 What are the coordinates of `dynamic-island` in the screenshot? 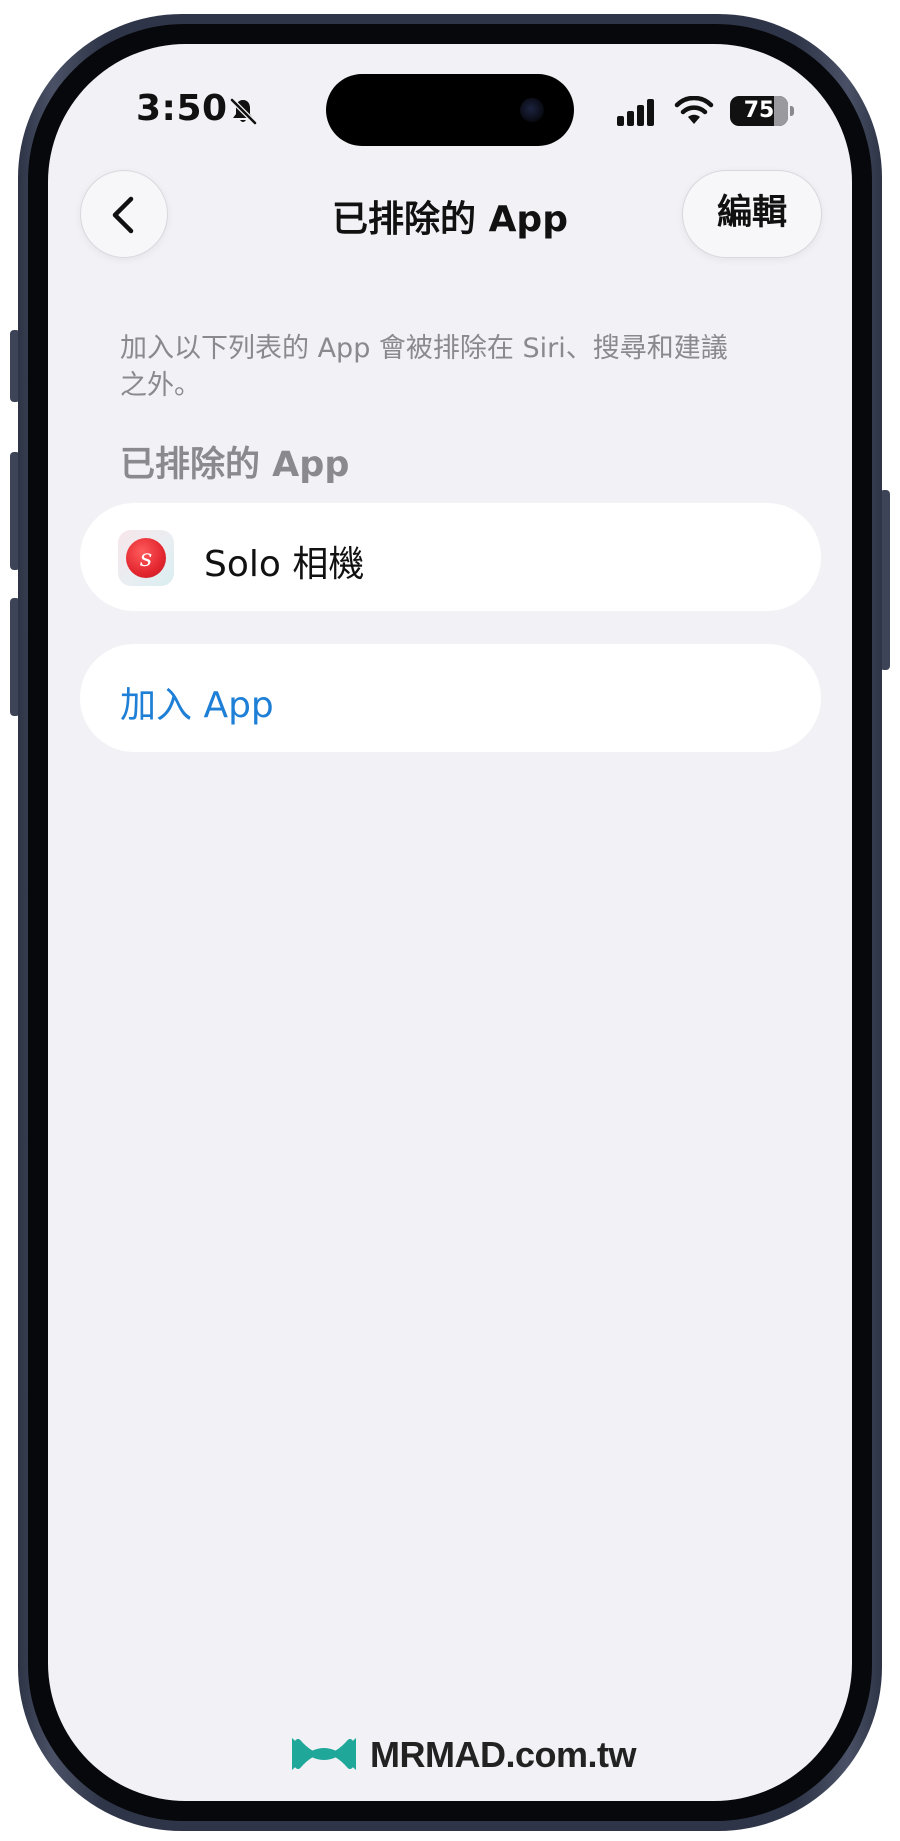 It's located at (450, 110).